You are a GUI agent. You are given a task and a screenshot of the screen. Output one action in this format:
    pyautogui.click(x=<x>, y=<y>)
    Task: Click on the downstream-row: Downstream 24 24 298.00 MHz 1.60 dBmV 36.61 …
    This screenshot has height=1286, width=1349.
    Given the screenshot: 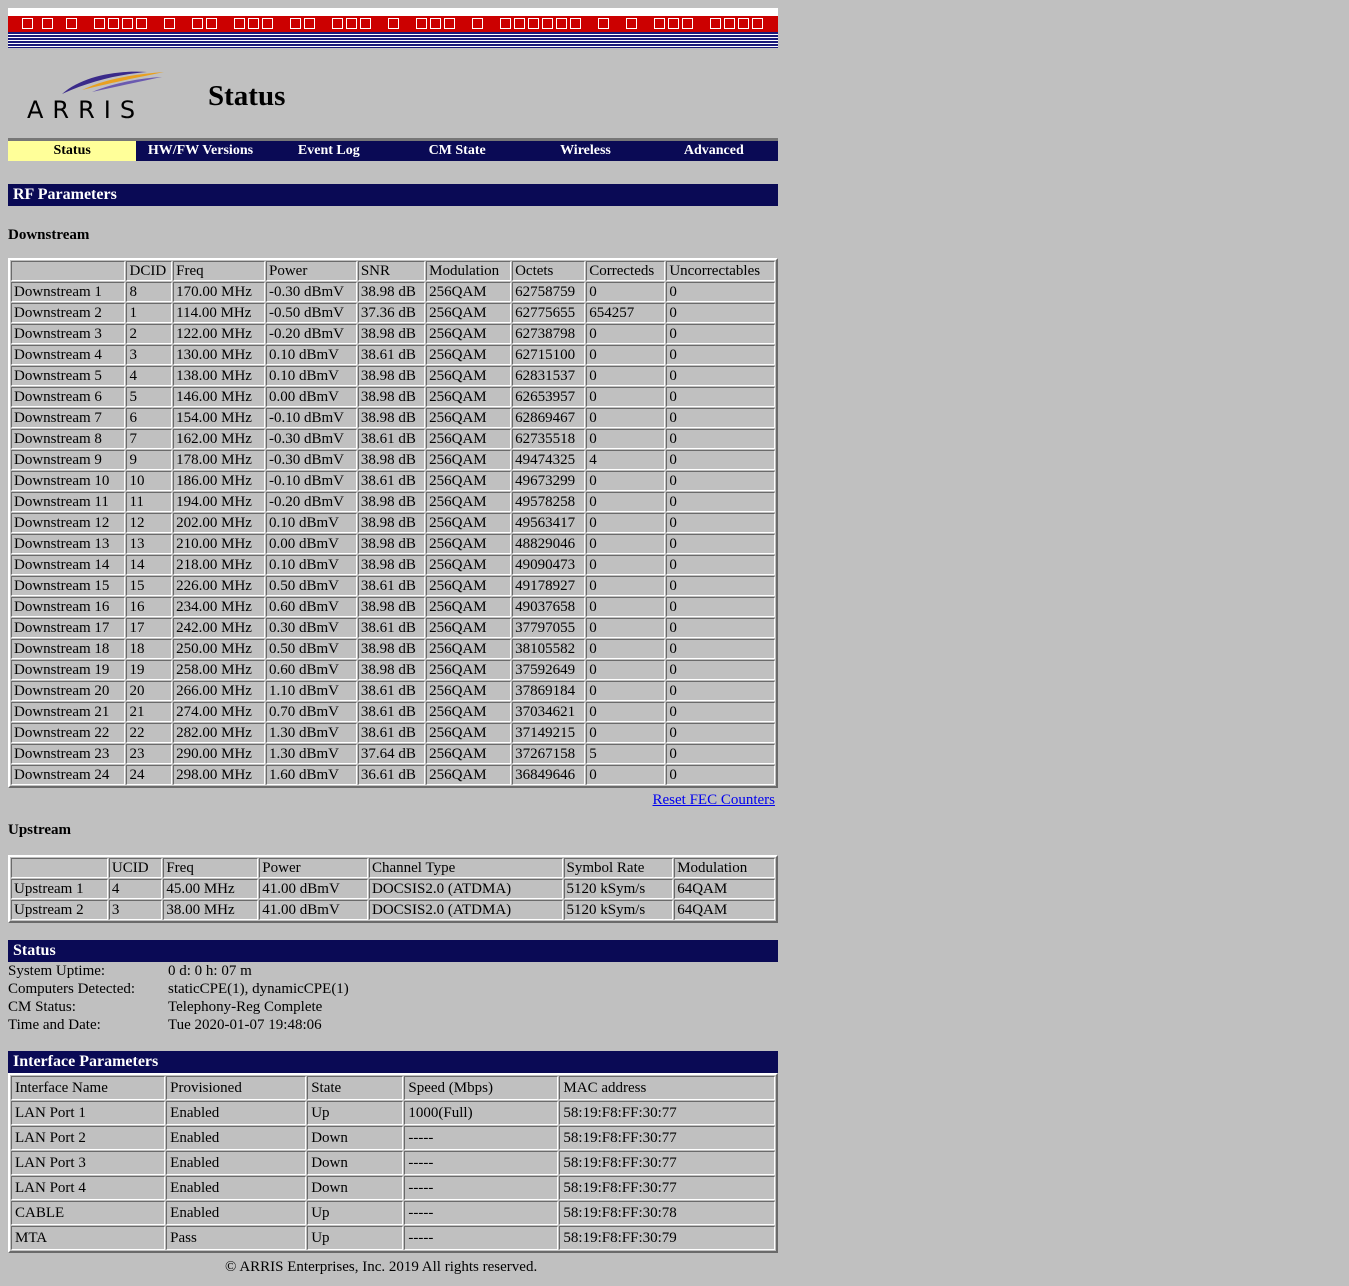 What is the action you would take?
    pyautogui.click(x=393, y=775)
    